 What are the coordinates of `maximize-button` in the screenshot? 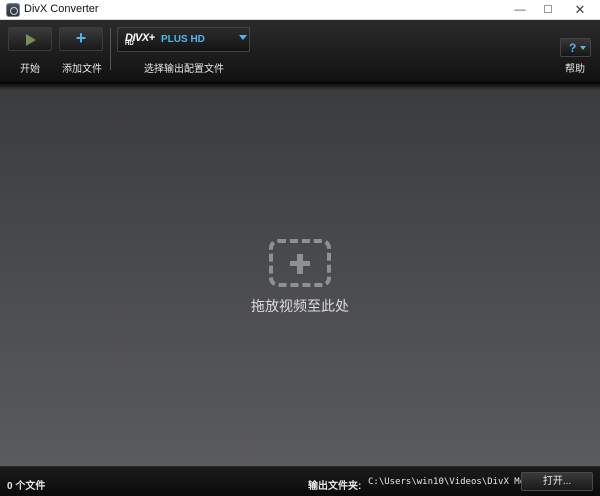 It's located at (548, 10).